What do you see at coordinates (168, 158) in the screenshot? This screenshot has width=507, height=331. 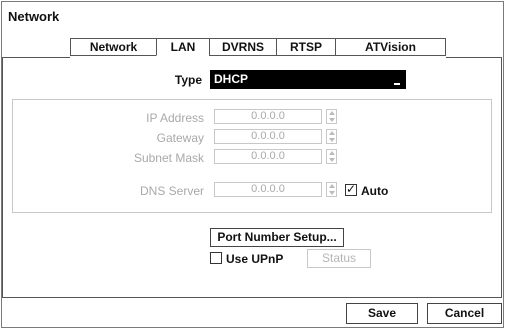 I see `subnet-mask-label: Subnet Mask` at bounding box center [168, 158].